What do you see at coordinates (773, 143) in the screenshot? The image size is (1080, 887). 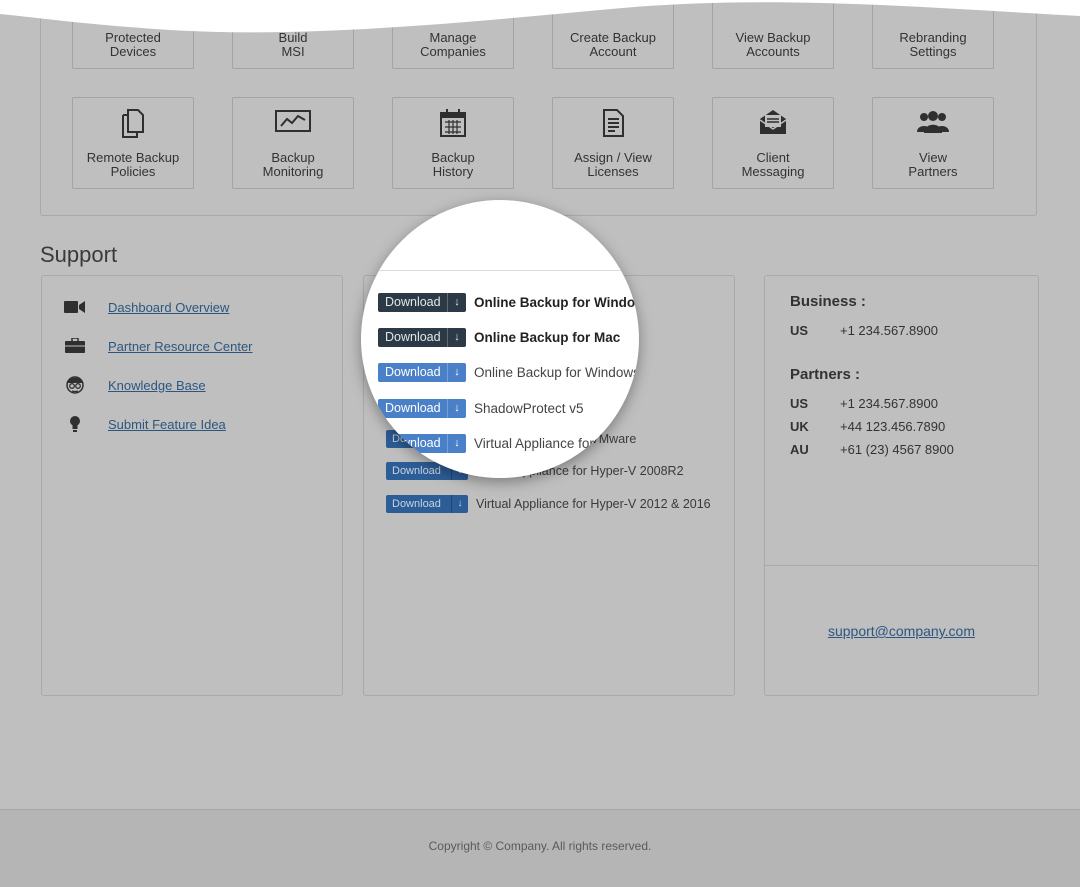 I see `tile-client-messaging: Client Messaging` at bounding box center [773, 143].